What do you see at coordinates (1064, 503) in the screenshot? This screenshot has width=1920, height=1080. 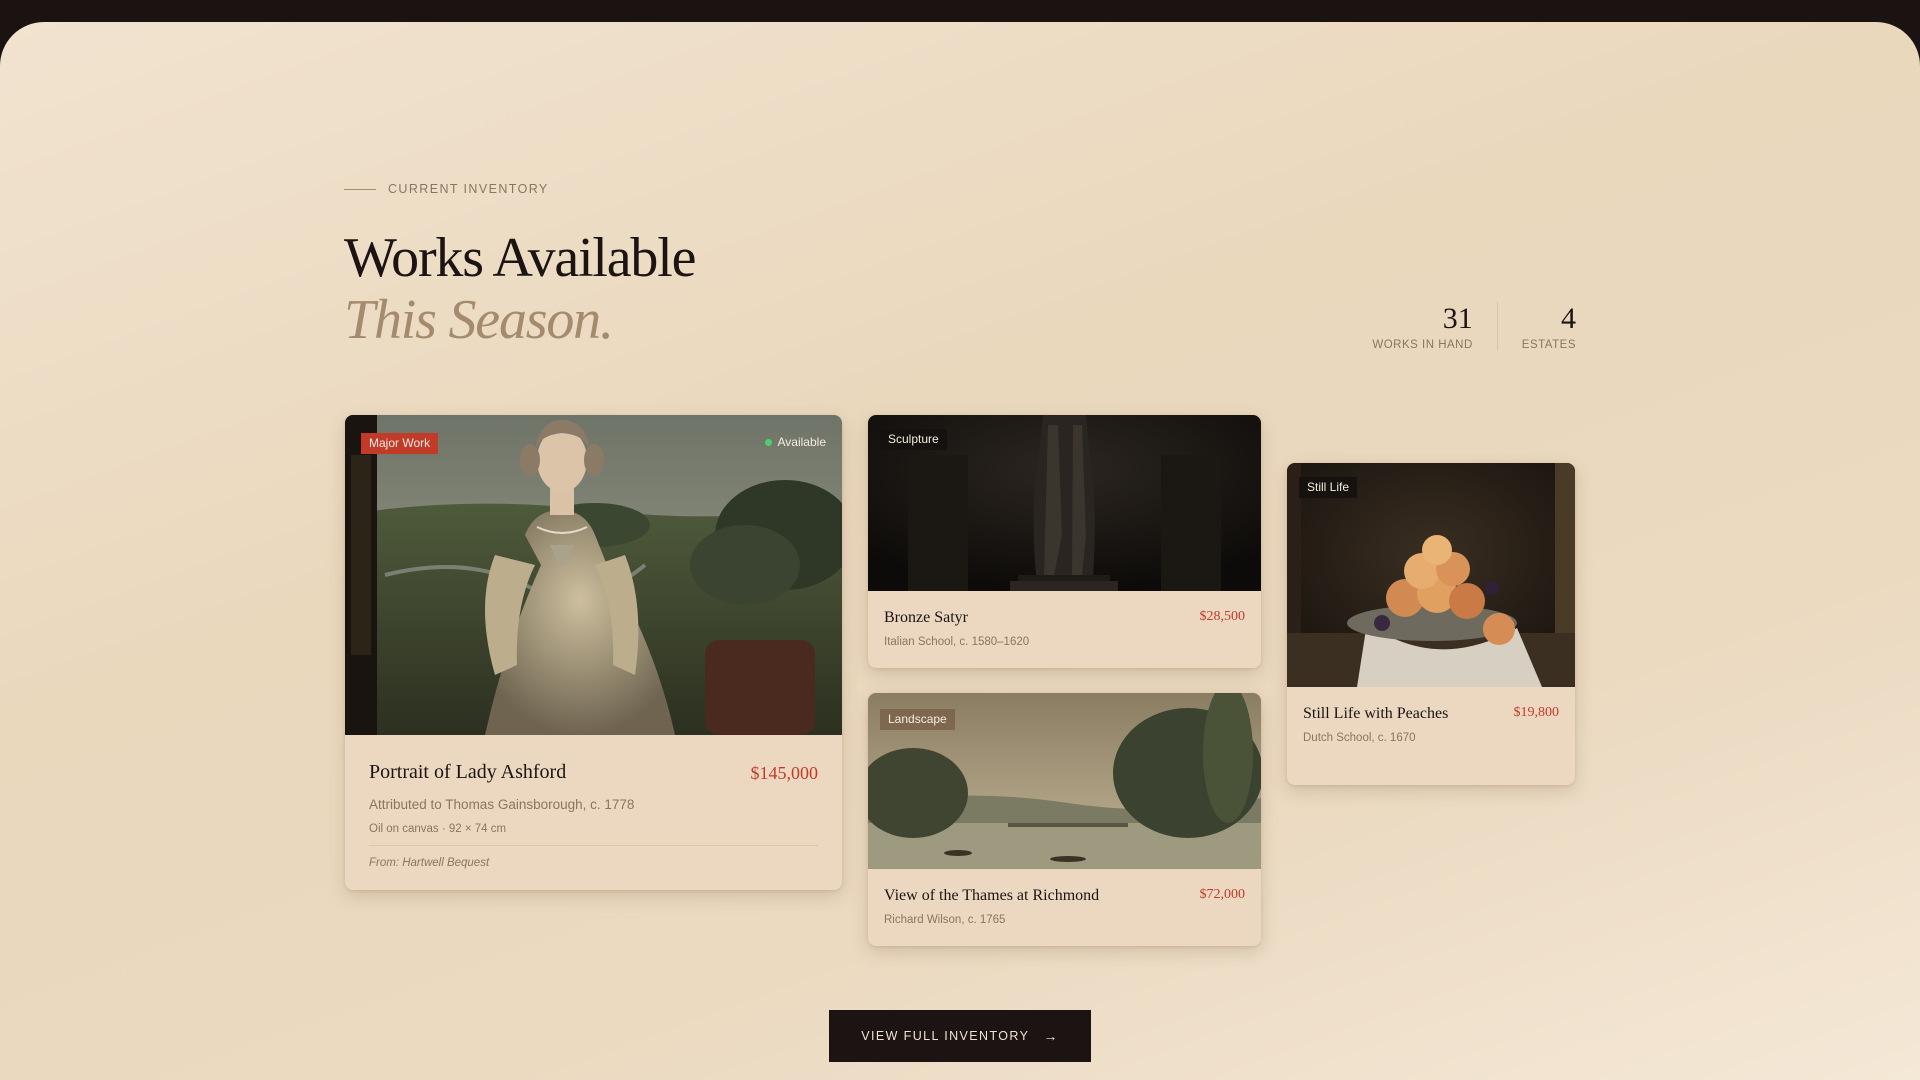 I see `artwork-image-sculpture: Sculpture` at bounding box center [1064, 503].